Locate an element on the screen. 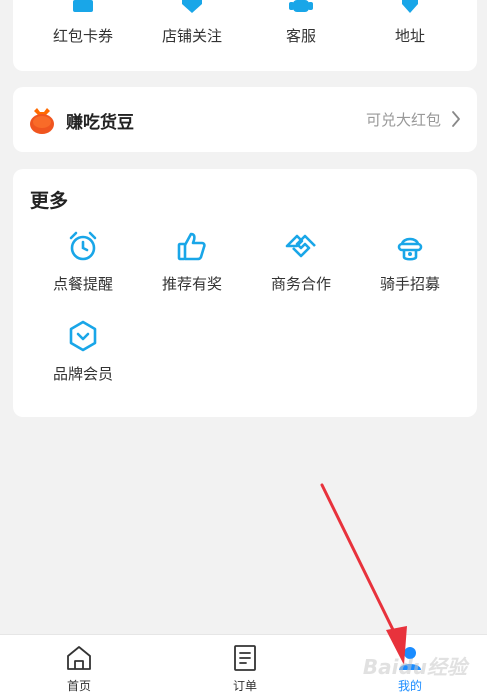 This screenshot has height=698, width=487. customer-service-item: 客服 is located at coordinates (301, 35).